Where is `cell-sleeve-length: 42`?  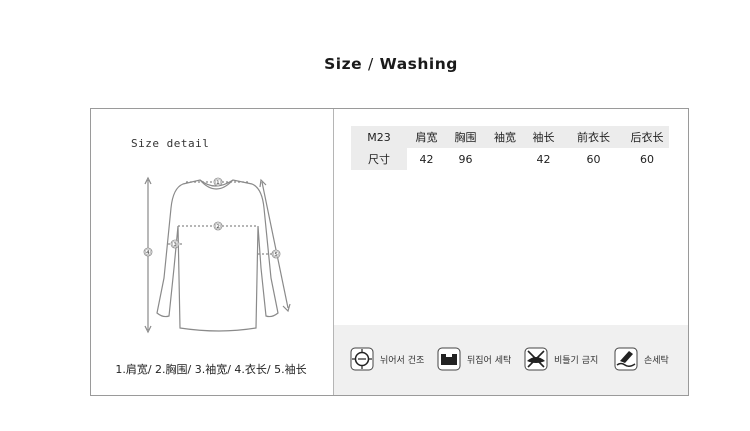
cell-sleeve-length: 42 is located at coordinates (543, 159).